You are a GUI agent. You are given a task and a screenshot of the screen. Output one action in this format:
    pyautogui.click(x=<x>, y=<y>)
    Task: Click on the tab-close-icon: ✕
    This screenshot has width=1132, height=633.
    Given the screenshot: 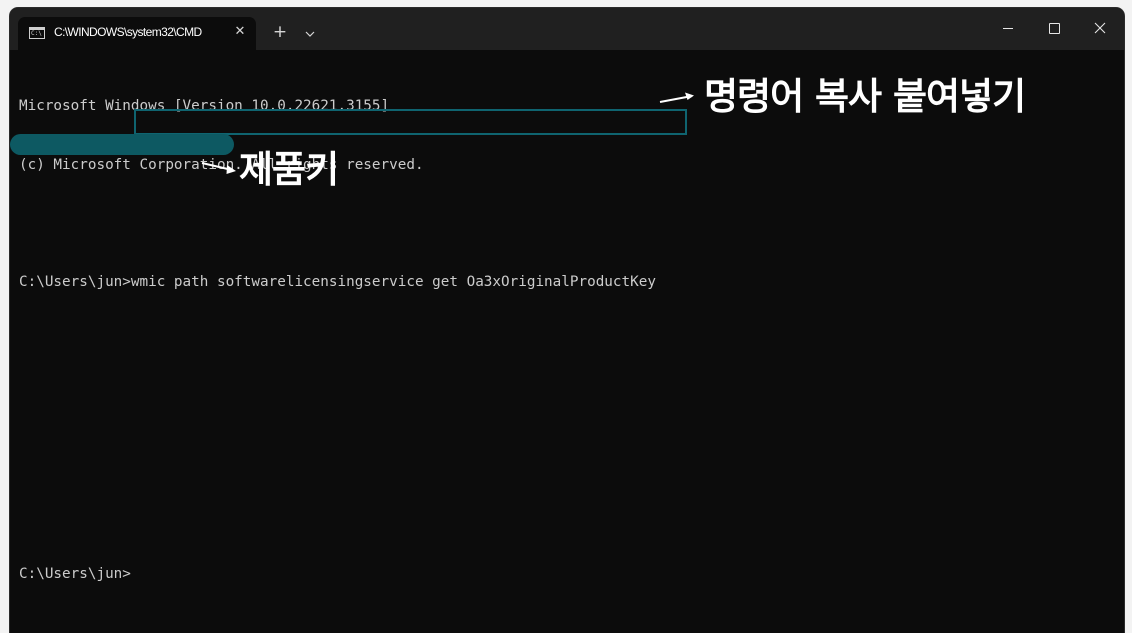 What is the action you would take?
    pyautogui.click(x=240, y=32)
    